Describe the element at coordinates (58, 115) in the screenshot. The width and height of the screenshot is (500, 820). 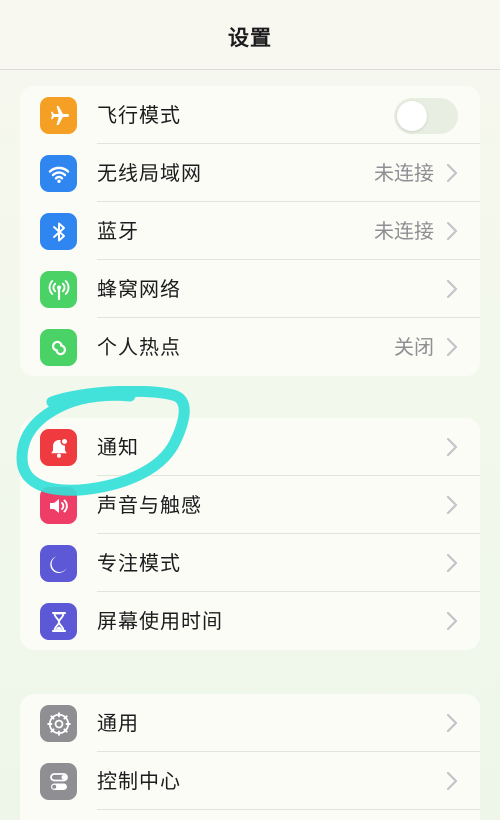
I see `airplane-icon` at that location.